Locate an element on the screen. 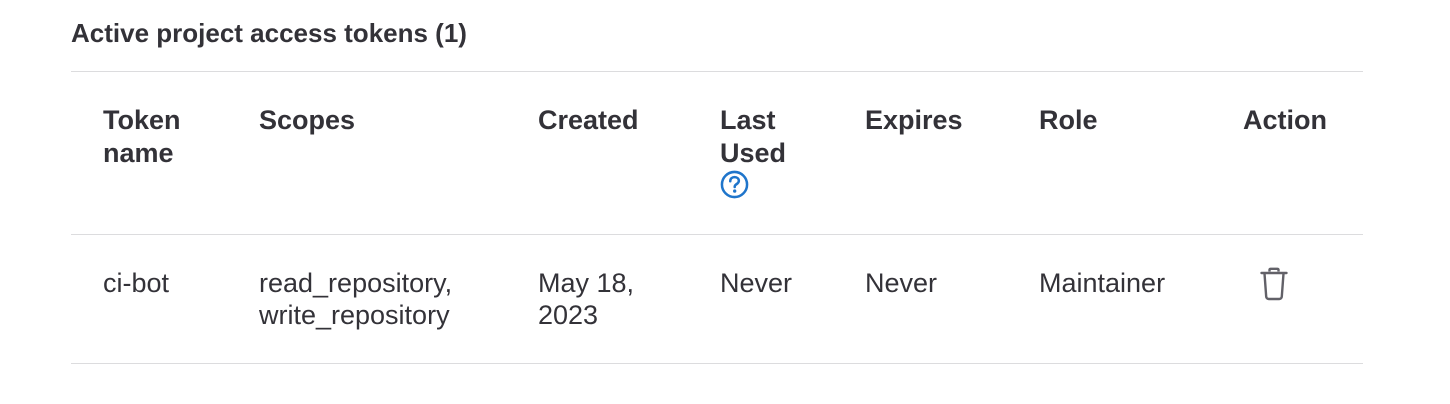 The height and width of the screenshot is (404, 1450). cell-created-line2: 2023 is located at coordinates (568, 315).